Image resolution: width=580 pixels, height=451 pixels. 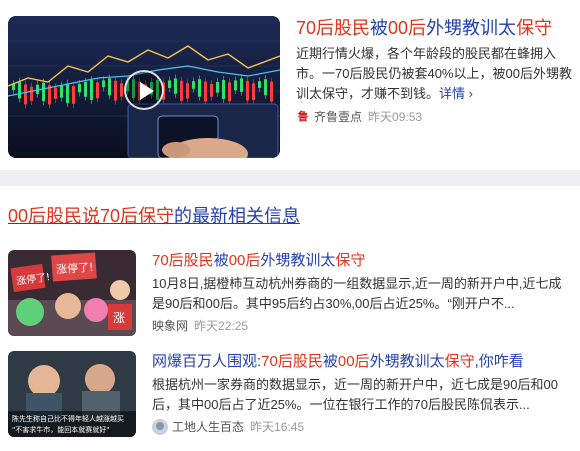 What do you see at coordinates (221, 326) in the screenshot?
I see `publish-time: 昨天22:25` at bounding box center [221, 326].